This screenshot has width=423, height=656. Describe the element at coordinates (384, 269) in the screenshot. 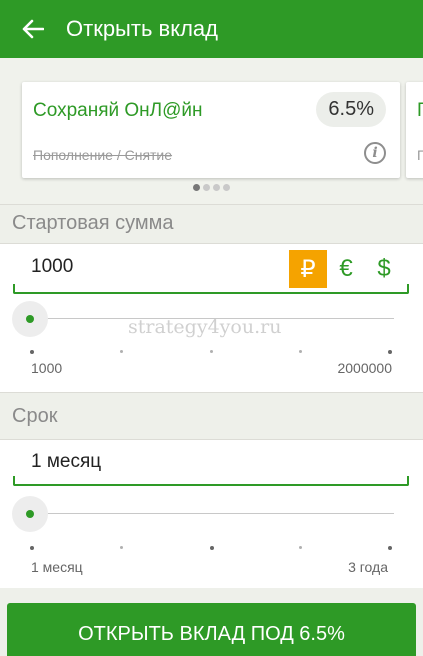

I see `currency-usd-button: $` at that location.